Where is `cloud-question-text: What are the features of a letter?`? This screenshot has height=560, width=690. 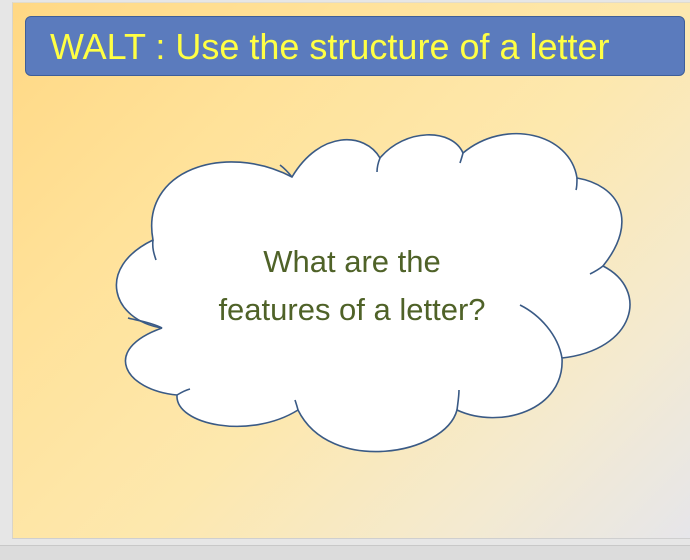
cloud-question-text: What are the features of a letter? is located at coordinates (352, 286).